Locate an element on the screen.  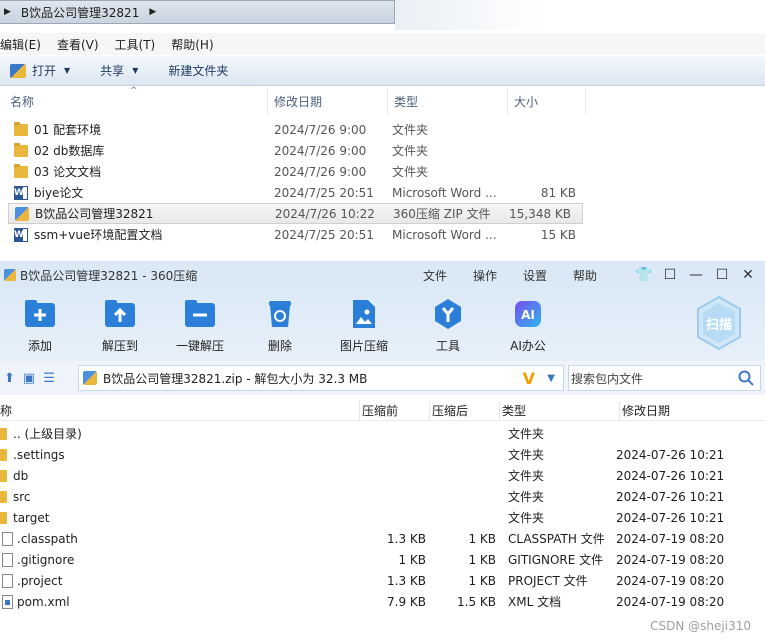
menu-edit: 编辑(E) is located at coordinates (20, 44).